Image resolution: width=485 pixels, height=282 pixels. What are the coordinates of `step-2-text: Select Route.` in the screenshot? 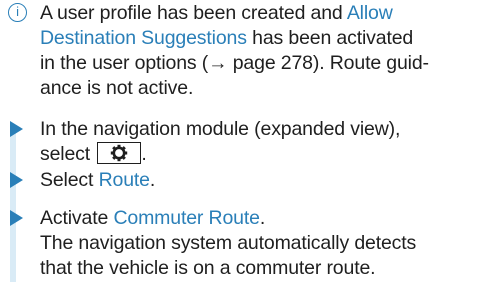 It's located at (98, 180).